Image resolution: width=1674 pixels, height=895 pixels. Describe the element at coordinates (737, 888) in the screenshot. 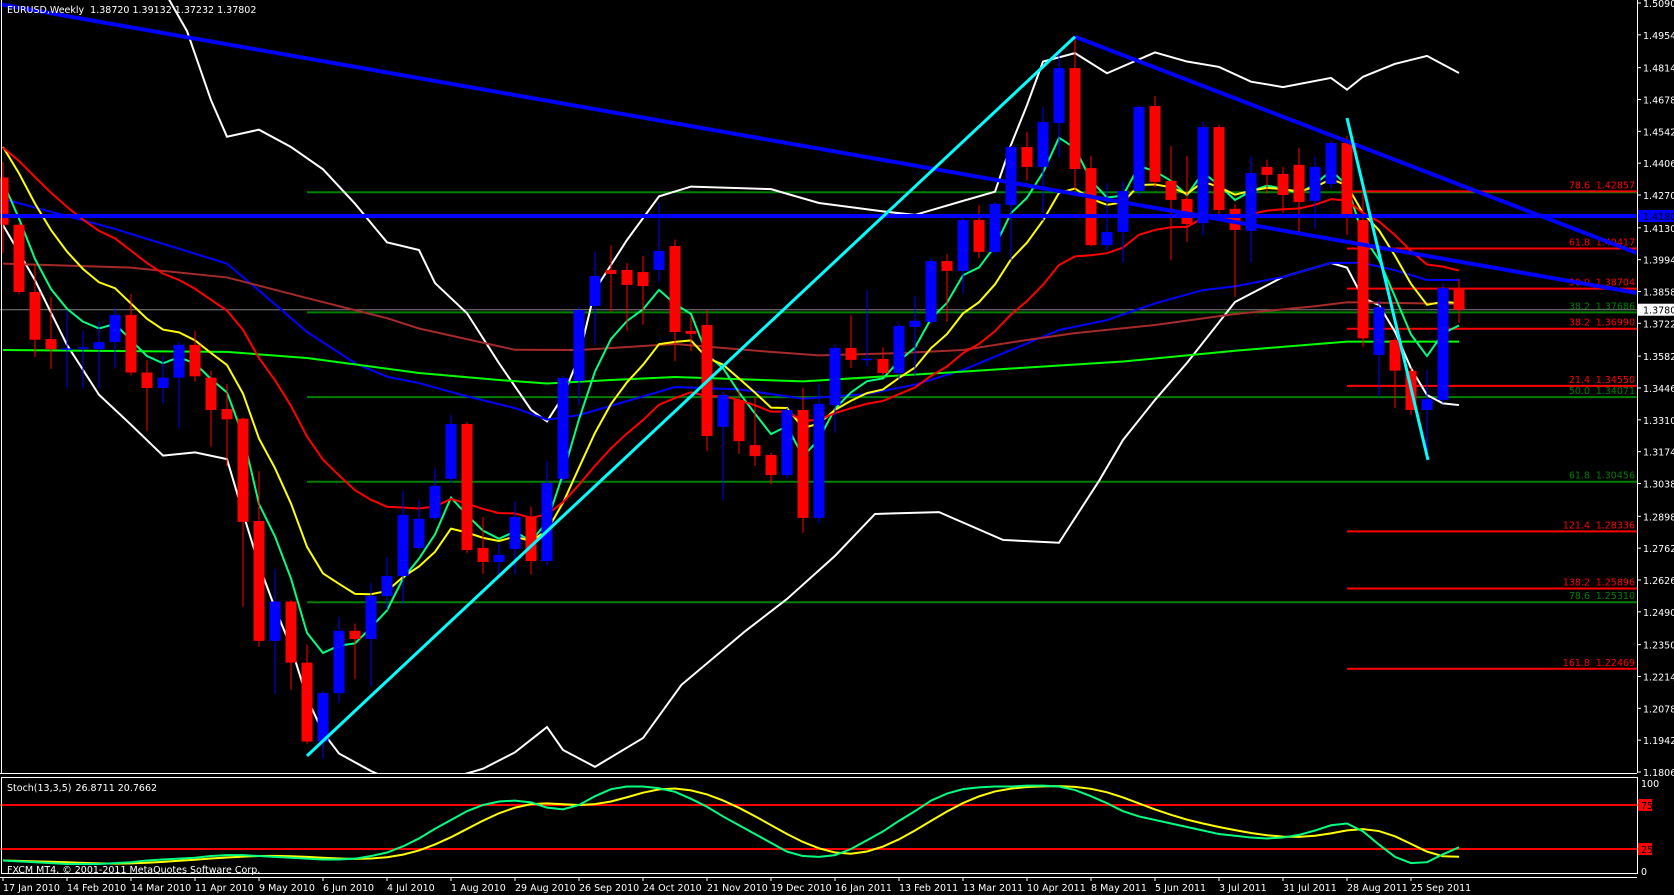

I see `time-axis-label: 21 Nov 2010` at that location.